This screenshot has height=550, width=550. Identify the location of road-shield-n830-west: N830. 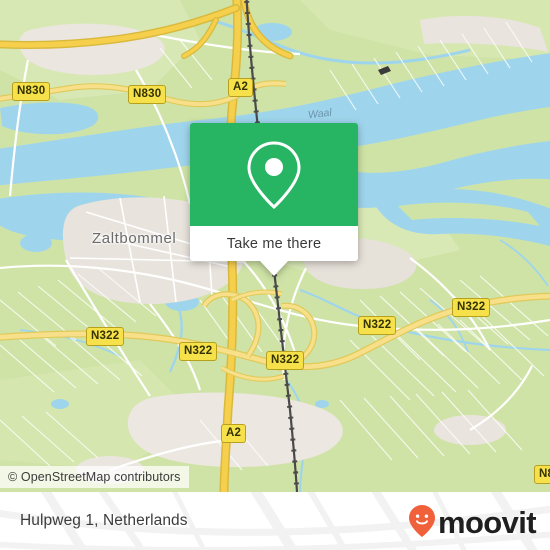
(31, 91).